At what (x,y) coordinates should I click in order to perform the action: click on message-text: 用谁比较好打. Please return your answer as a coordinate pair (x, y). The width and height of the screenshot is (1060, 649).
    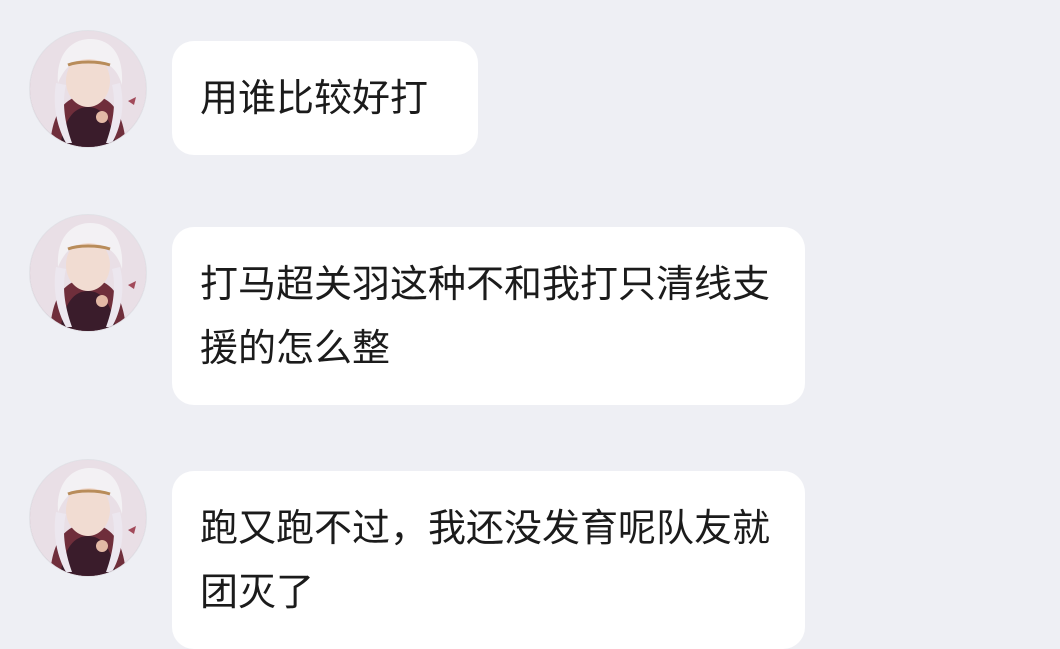
    Looking at the image, I should click on (314, 98).